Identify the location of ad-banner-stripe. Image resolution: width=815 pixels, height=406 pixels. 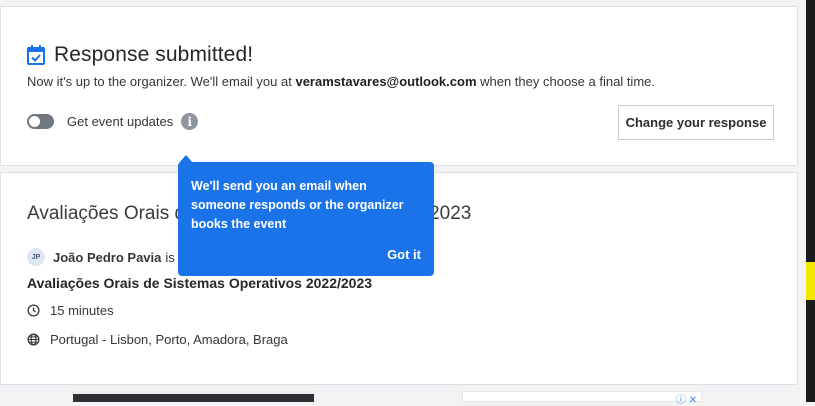
(193, 392).